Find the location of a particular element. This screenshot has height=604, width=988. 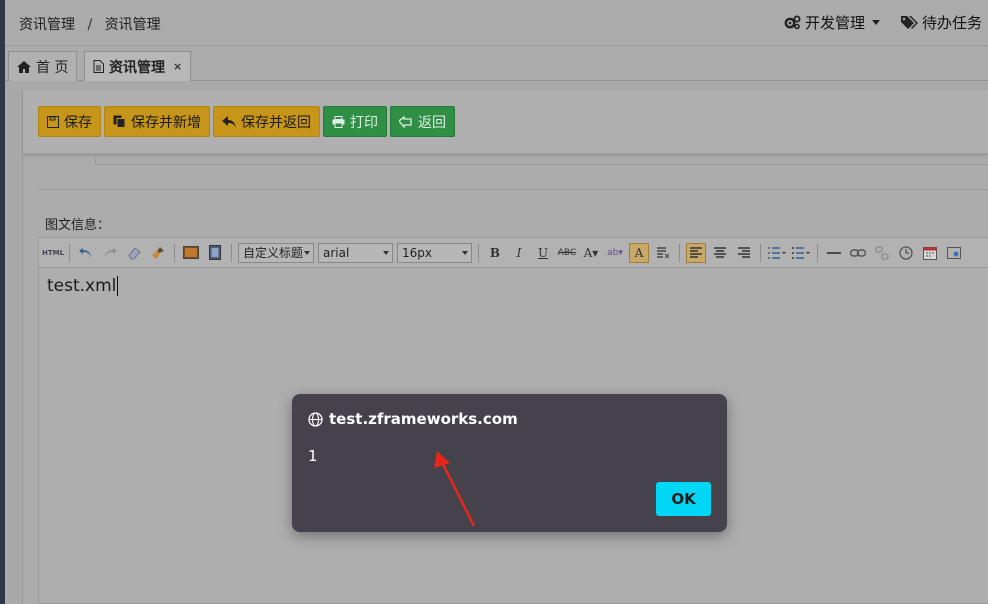

highlight-color-icon: ab▾ is located at coordinates (615, 253).